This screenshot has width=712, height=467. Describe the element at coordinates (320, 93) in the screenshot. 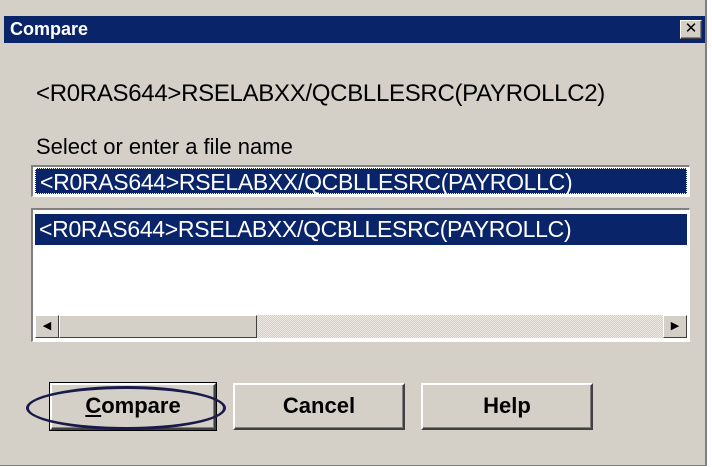

I see `source-path-label: <R0RAS644>RSELABXX/QCBLLESRC(PAYROLLC2)` at that location.